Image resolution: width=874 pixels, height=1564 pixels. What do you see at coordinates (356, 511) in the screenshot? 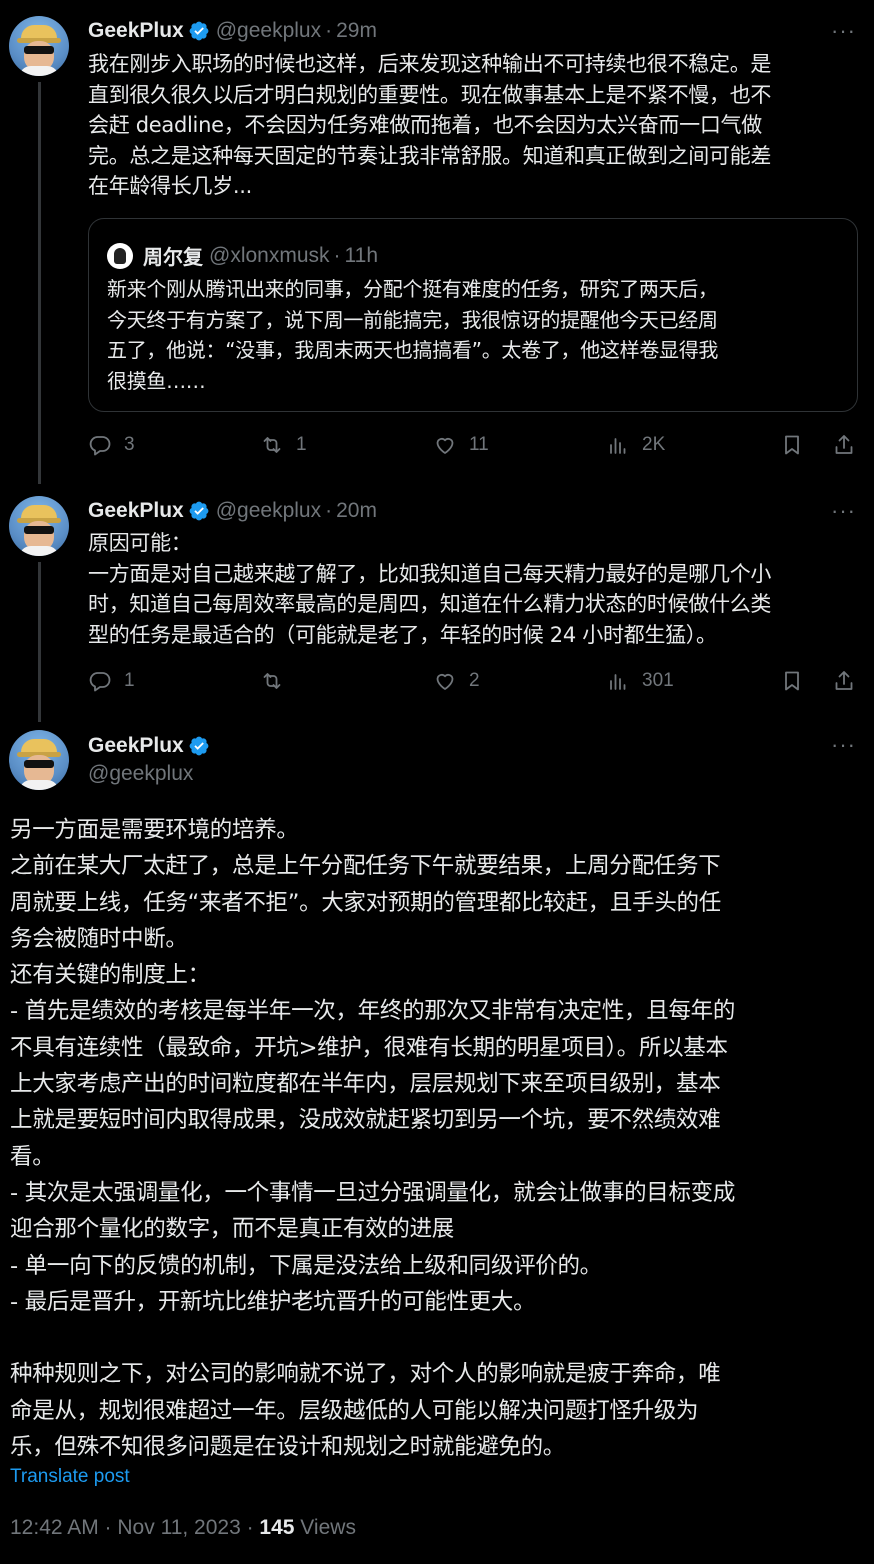
I see `post-time: 20m` at bounding box center [356, 511].